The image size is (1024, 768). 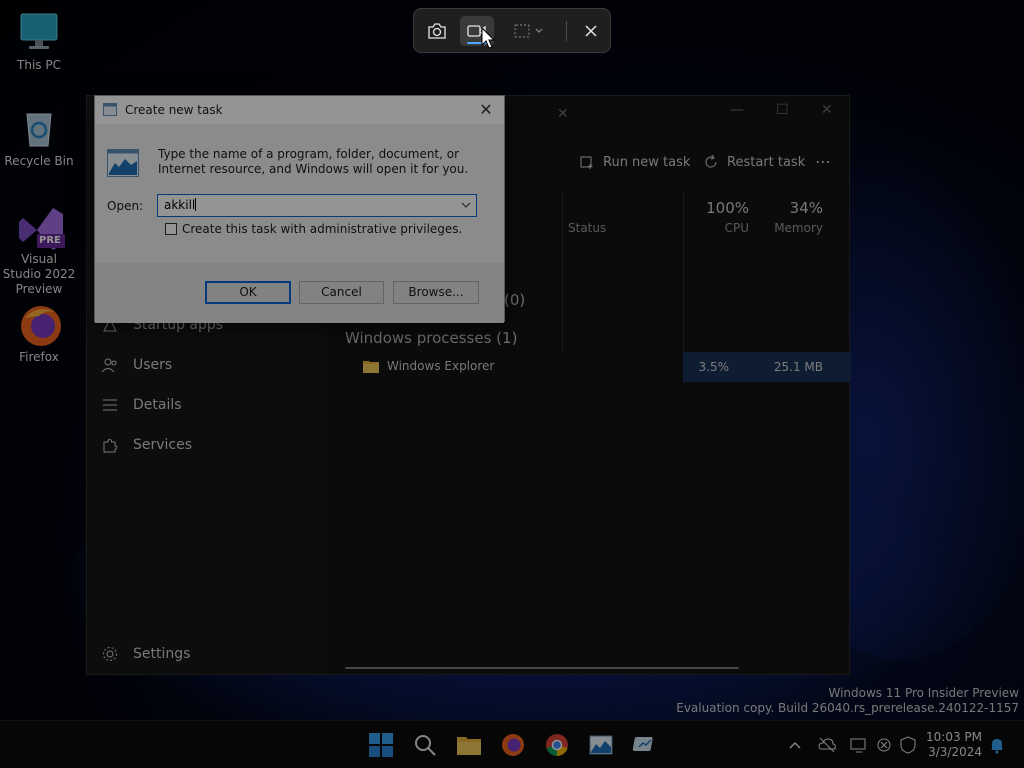 What do you see at coordinates (557, 745) in the screenshot?
I see `chrome-icon` at bounding box center [557, 745].